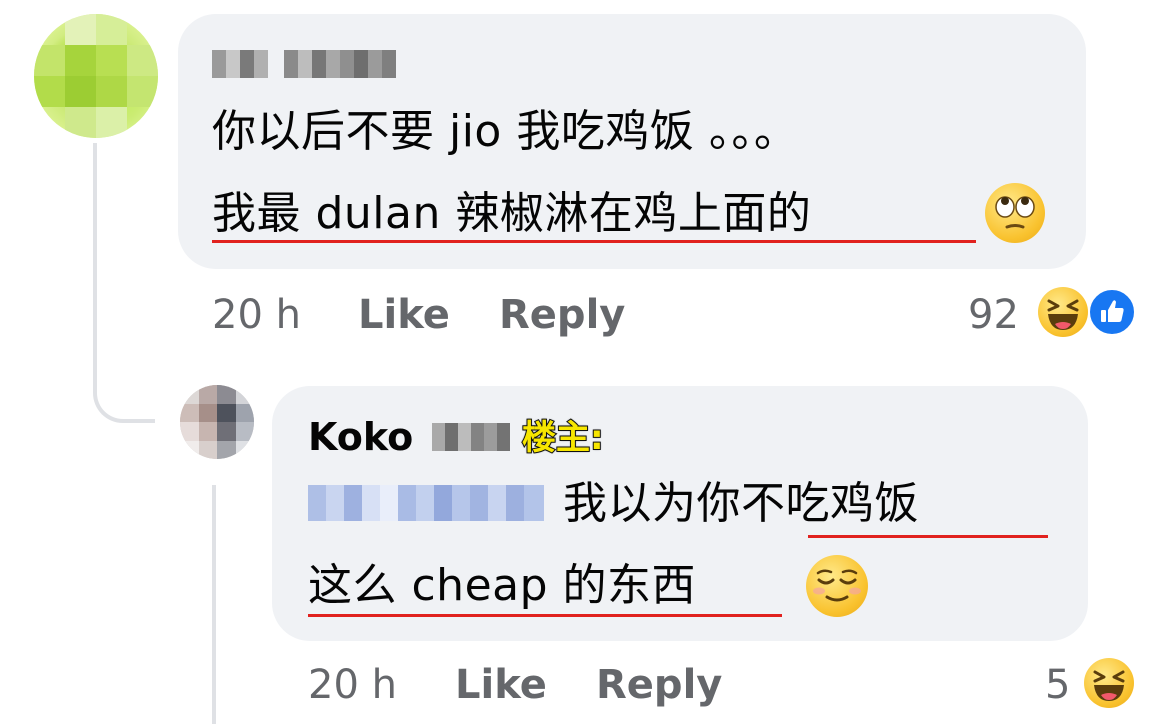 This screenshot has width=1170, height=724. What do you see at coordinates (505, 131) in the screenshot?
I see `comment-text-line1: 你以后不要 jio 我吃鸡饭 。。。` at bounding box center [505, 131].